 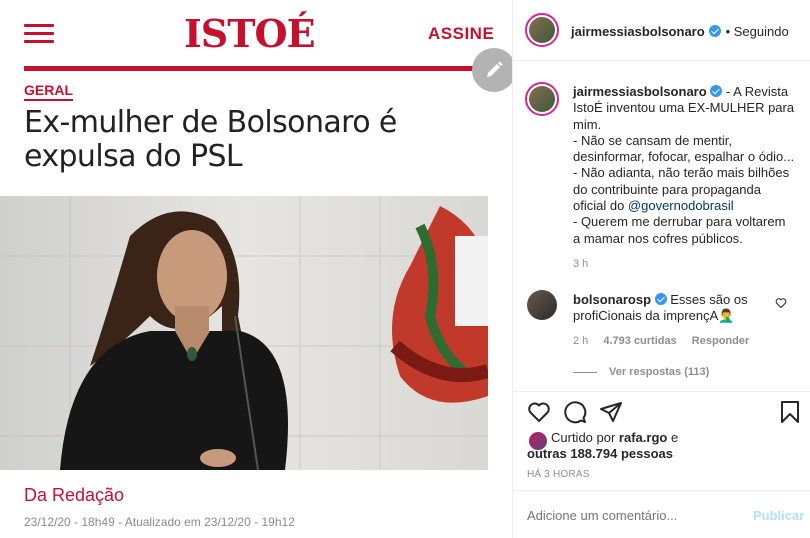 What do you see at coordinates (757, 31) in the screenshot?
I see `follow-status: • Seguindo` at bounding box center [757, 31].